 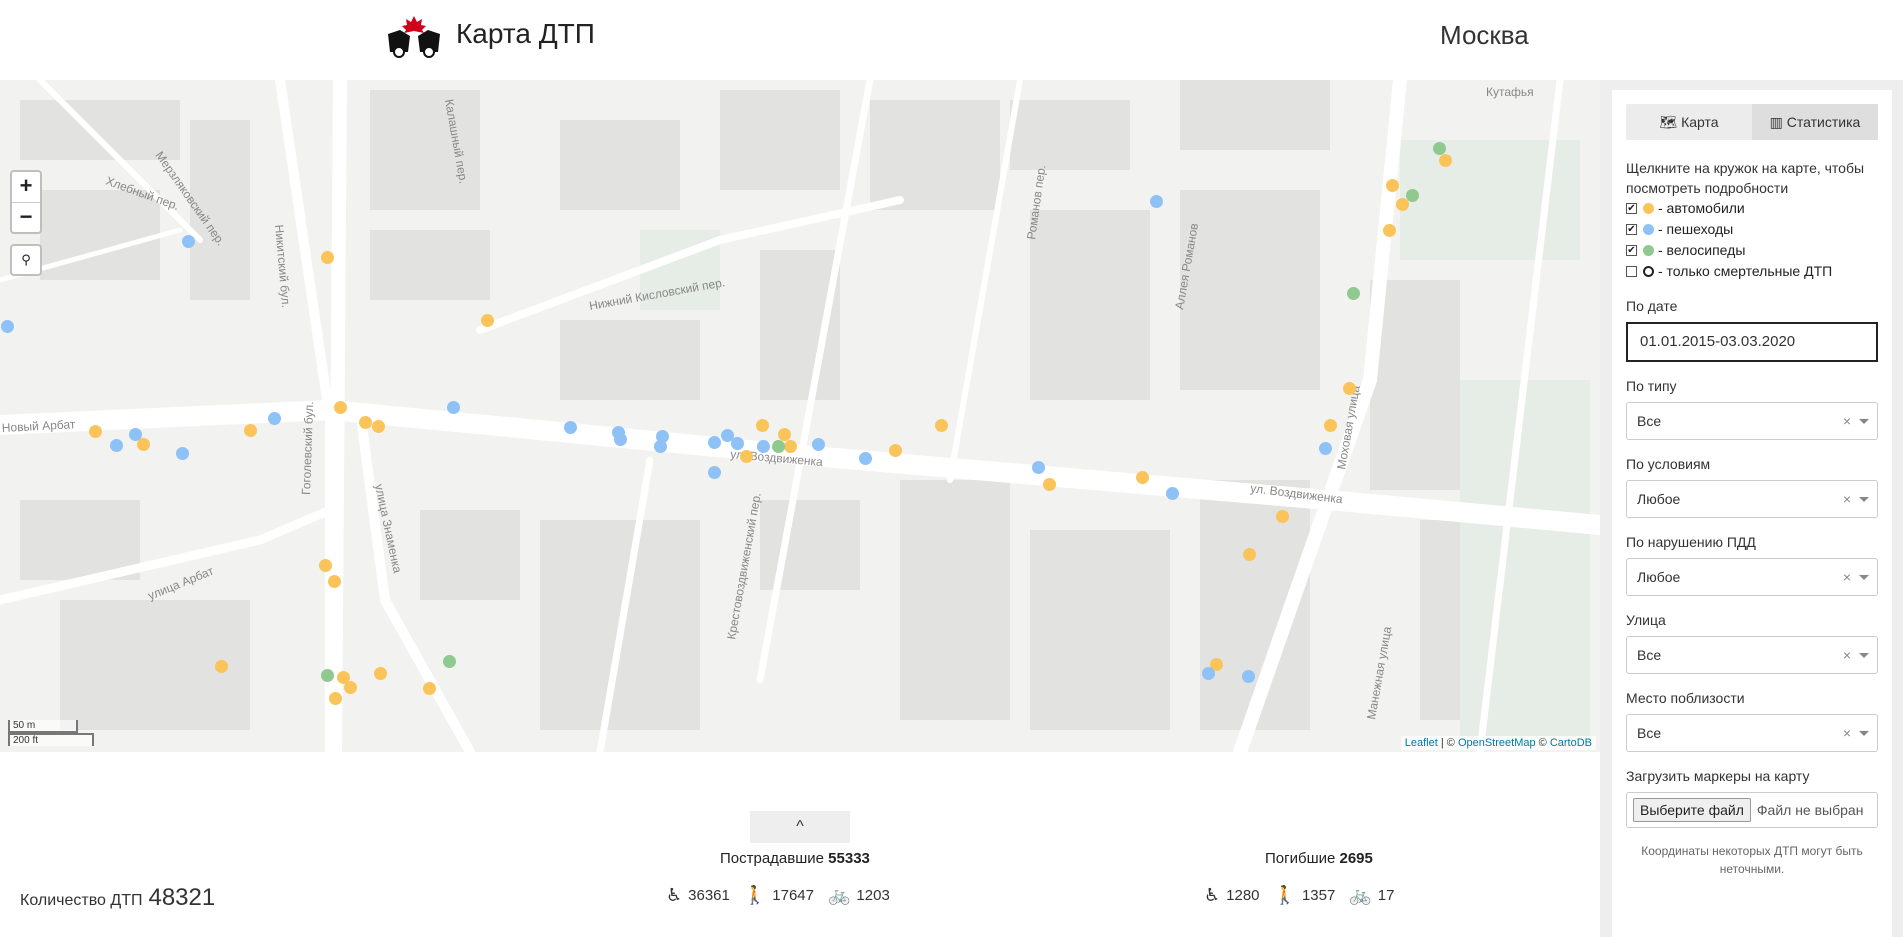 What do you see at coordinates (1752, 421) in the screenshot?
I see `type-select: Все ×` at bounding box center [1752, 421].